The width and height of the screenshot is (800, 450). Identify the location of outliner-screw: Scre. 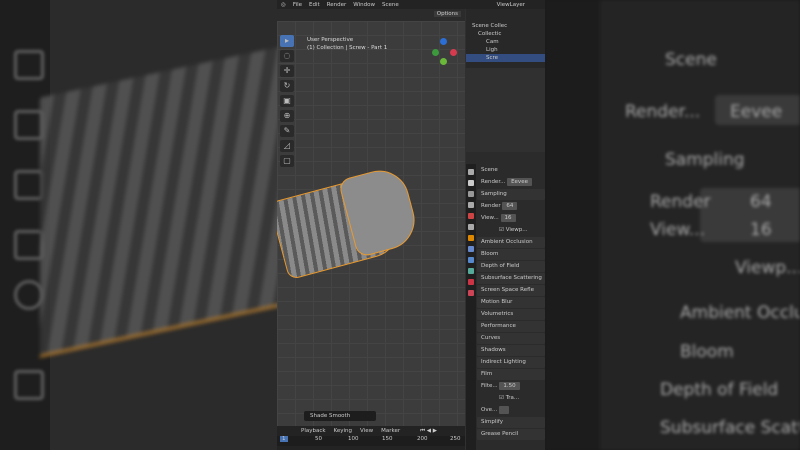
(505, 58).